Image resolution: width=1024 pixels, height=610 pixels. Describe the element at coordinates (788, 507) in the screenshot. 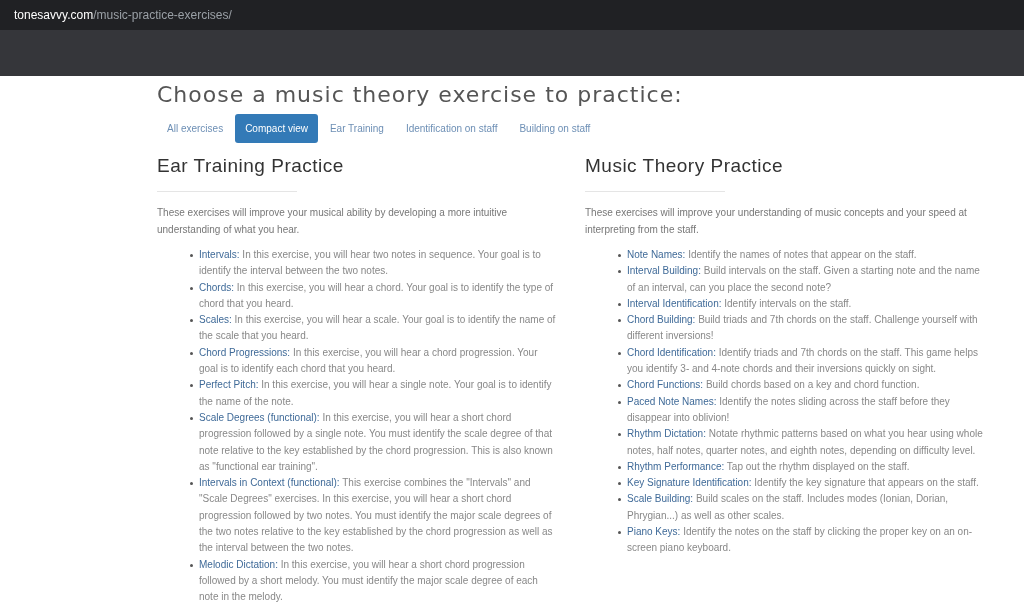

I see `exercise-description: Scale Building: Build scales on the staff. Includes modes (Ionian, Dorian, Phrygian...) as well as other scales.` at that location.